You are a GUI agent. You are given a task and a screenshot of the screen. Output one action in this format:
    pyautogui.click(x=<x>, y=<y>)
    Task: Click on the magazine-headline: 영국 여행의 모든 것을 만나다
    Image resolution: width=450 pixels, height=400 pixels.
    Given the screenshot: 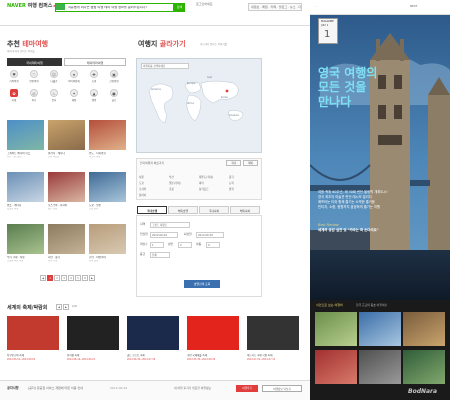 What is the action you would take?
    pyautogui.click(x=373, y=87)
    